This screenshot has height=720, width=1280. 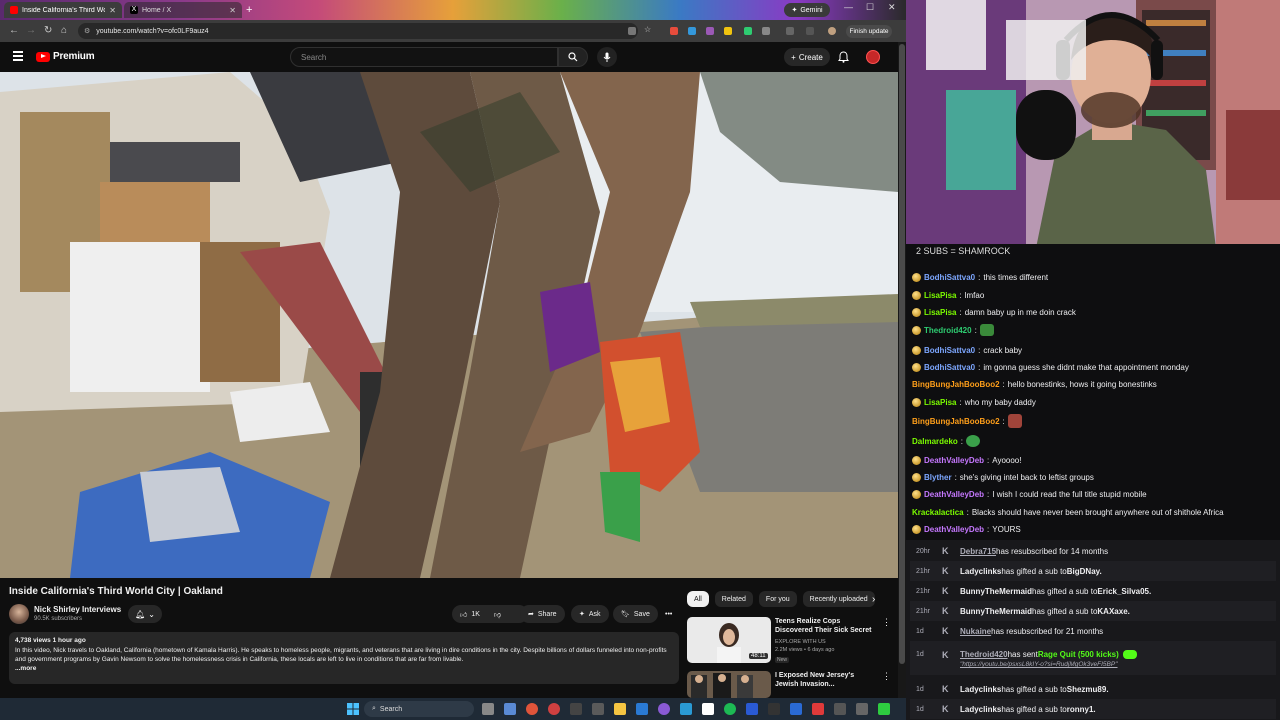 What do you see at coordinates (948, 330) in the screenshot?
I see `chat-username: Thedroid420` at bounding box center [948, 330].